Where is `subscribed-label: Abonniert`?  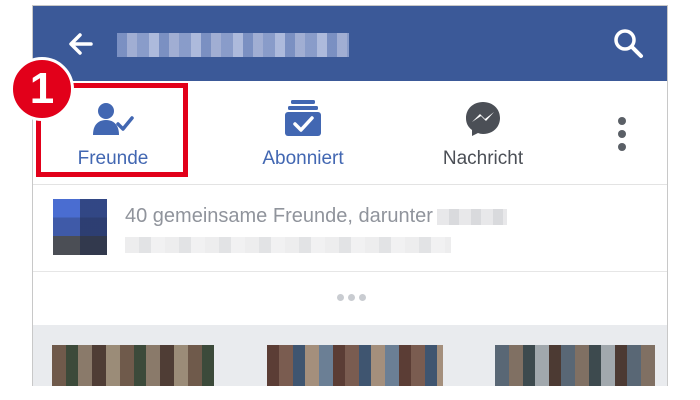 subscribed-label: Abonniert is located at coordinates (303, 158).